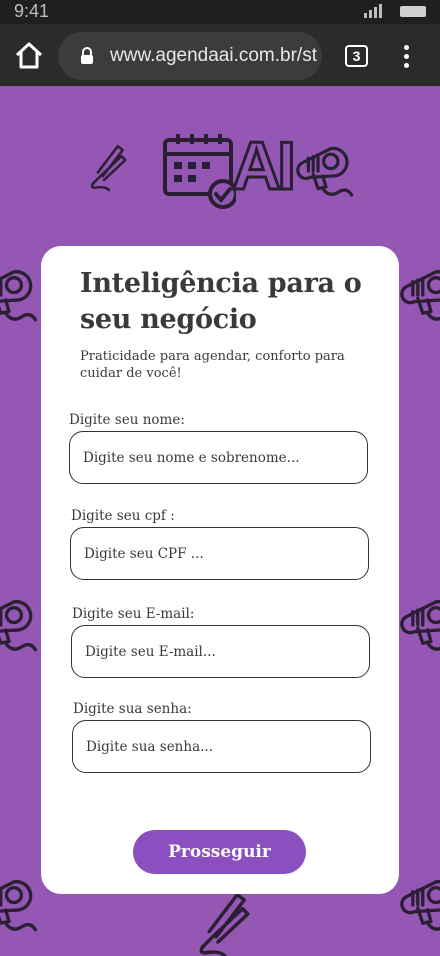 The width and height of the screenshot is (440, 956). I want to click on lock-icon, so click(87, 55).